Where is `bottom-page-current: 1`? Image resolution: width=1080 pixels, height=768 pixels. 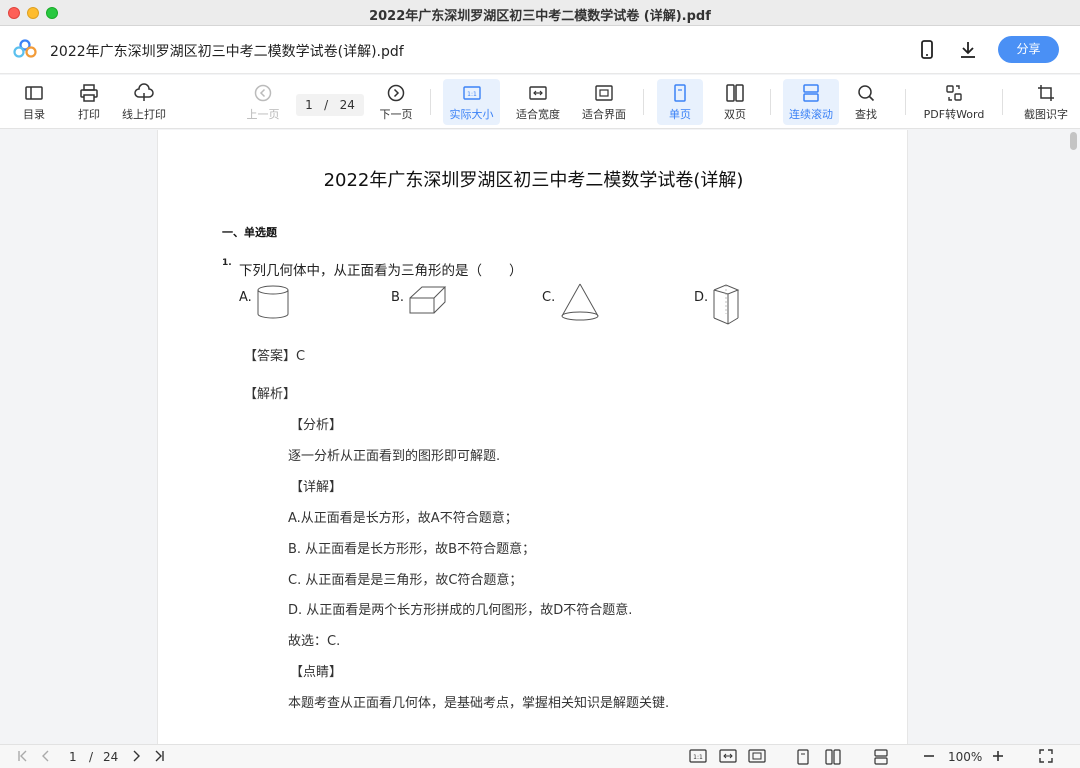 bottom-page-current: 1 is located at coordinates (73, 757).